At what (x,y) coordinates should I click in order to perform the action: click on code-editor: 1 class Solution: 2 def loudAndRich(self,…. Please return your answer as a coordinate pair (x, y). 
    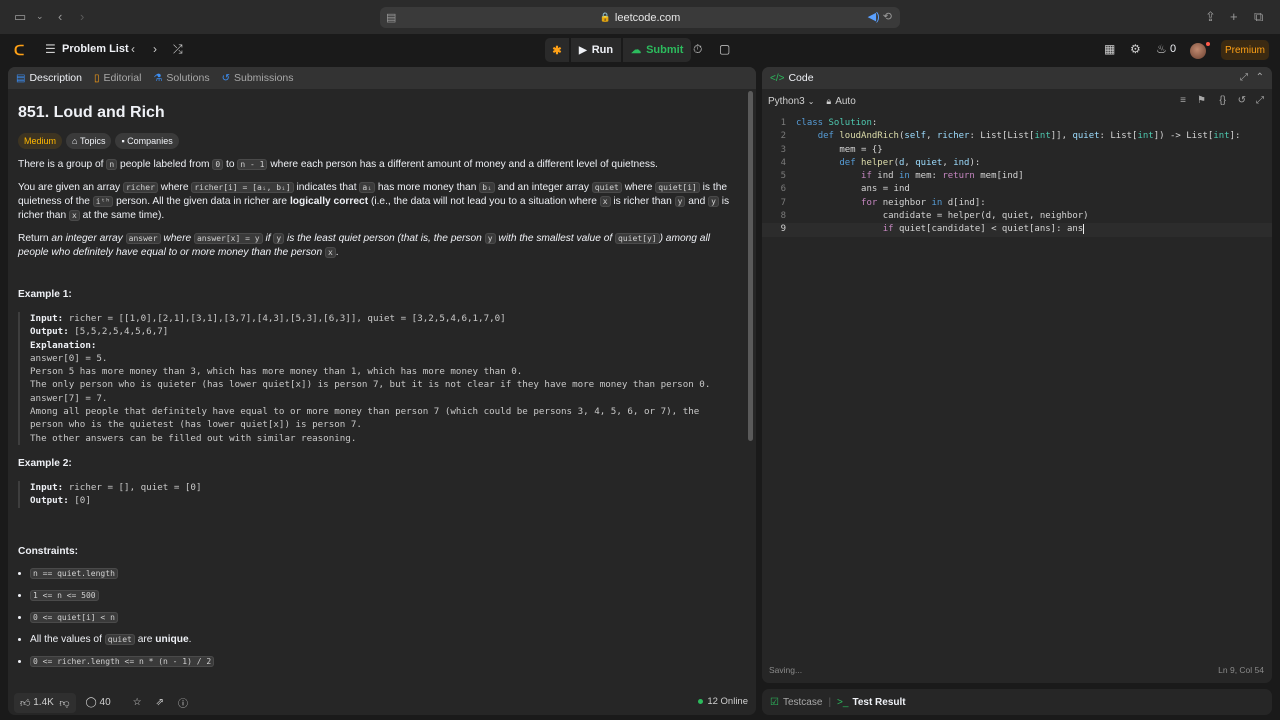
    Looking at the image, I should click on (1017, 177).